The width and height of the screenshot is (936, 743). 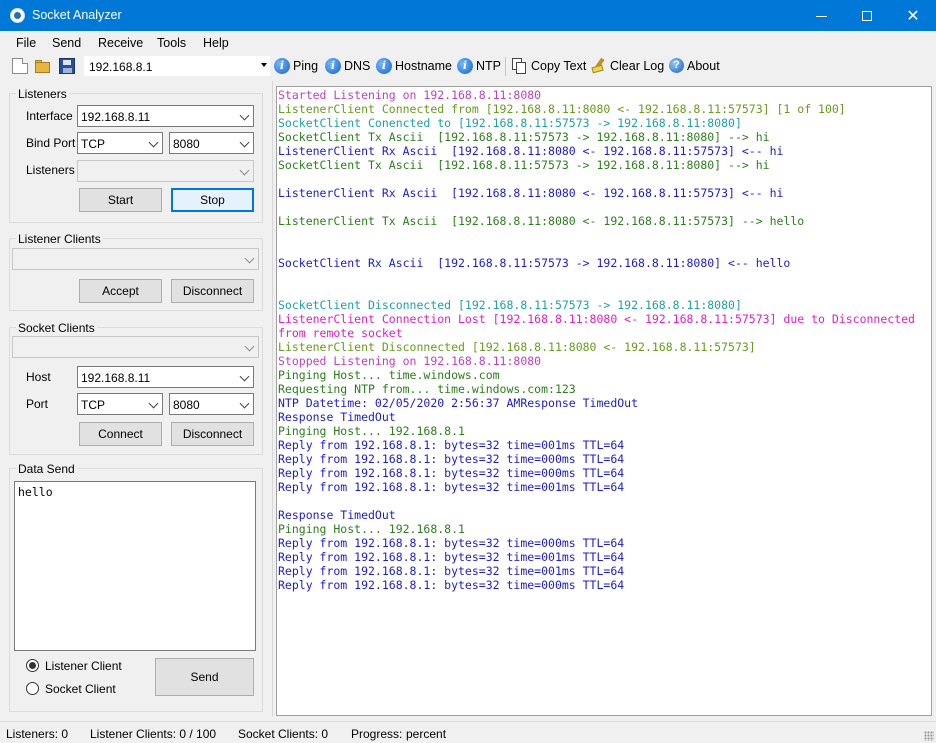 What do you see at coordinates (37, 404) in the screenshot?
I see `port-label: Port` at bounding box center [37, 404].